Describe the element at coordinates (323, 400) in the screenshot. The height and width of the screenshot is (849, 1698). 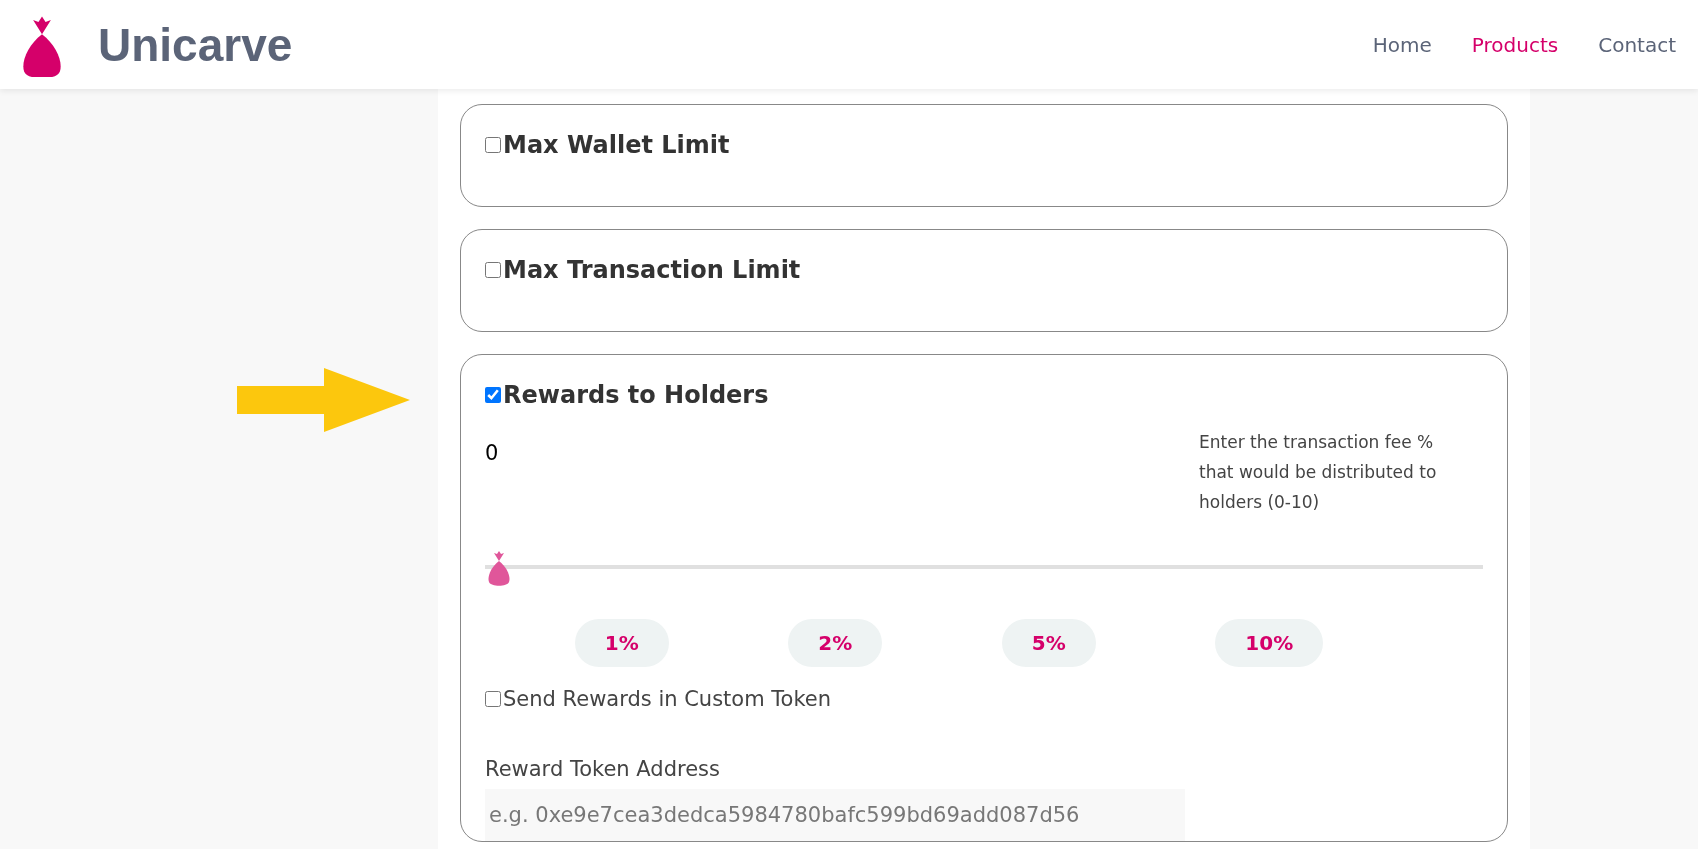
I see `arrow-icon` at that location.